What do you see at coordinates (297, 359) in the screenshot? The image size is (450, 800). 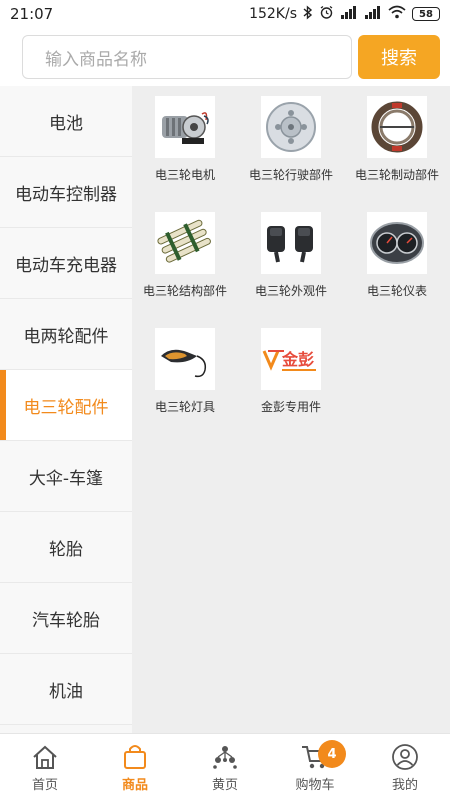 I see `svg-text: 金彭` at bounding box center [297, 359].